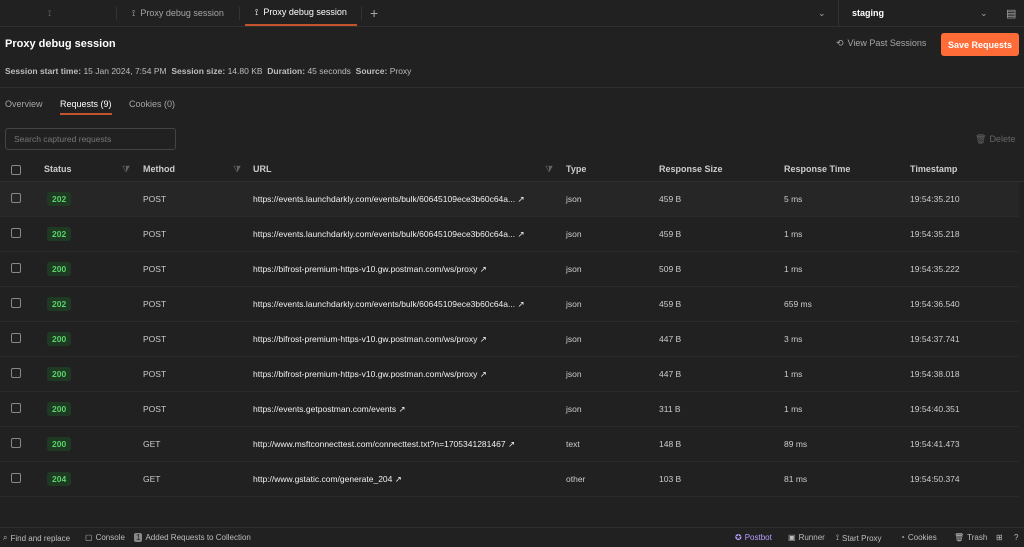  What do you see at coordinates (935, 339) in the screenshot?
I see `timestamp: 19:54:37.741` at bounding box center [935, 339].